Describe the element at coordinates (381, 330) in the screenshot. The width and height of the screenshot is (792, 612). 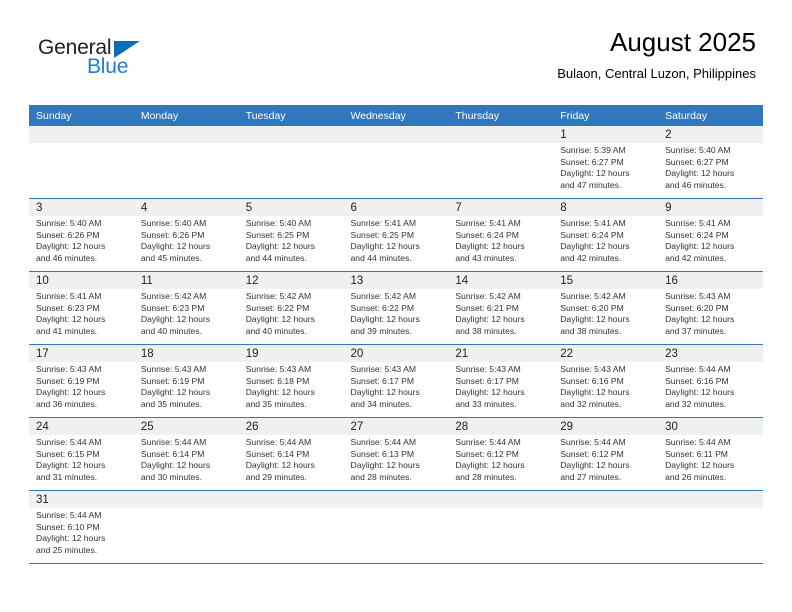
I see `daylight-text-line2: and 39 minutes.` at that location.